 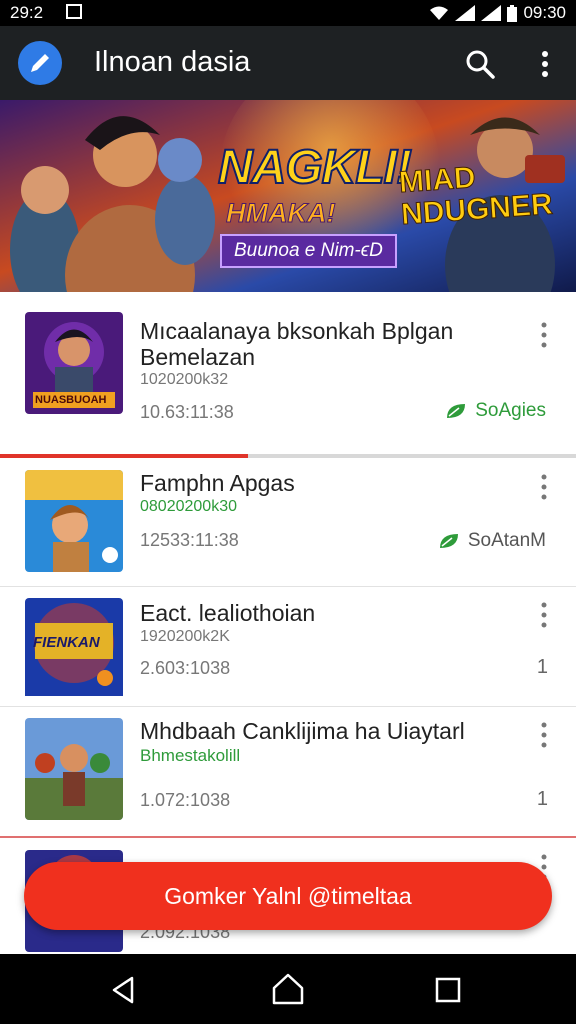 What do you see at coordinates (228, 613) in the screenshot?
I see `item-title: Eact. lealiothoian` at bounding box center [228, 613].